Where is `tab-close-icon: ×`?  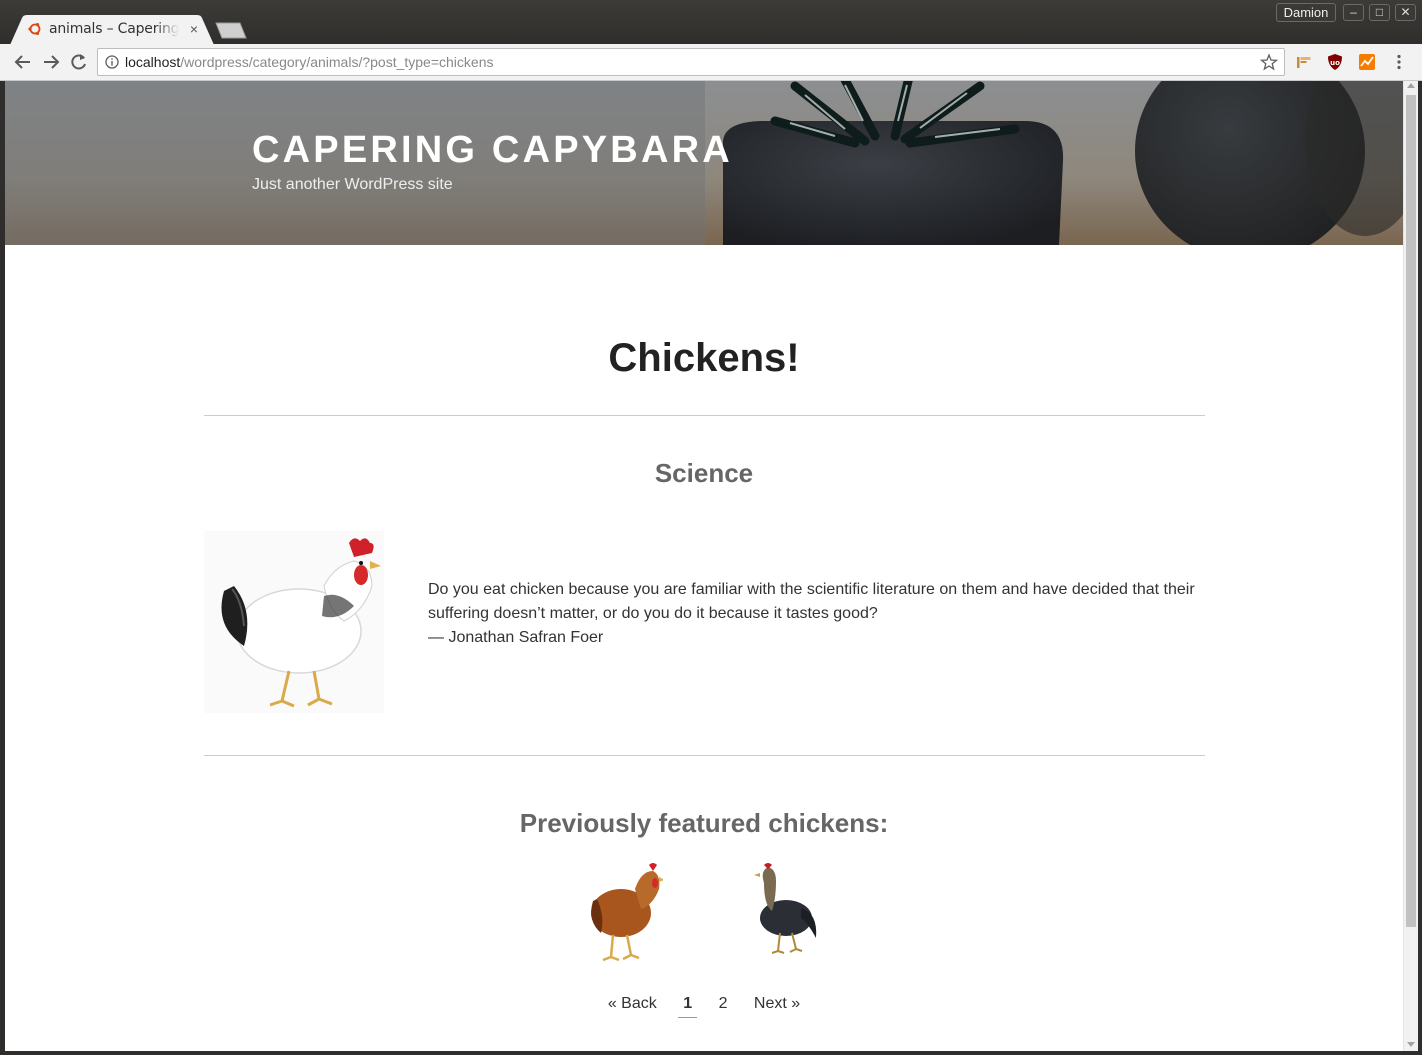
tab-close-icon: × is located at coordinates (194, 29).